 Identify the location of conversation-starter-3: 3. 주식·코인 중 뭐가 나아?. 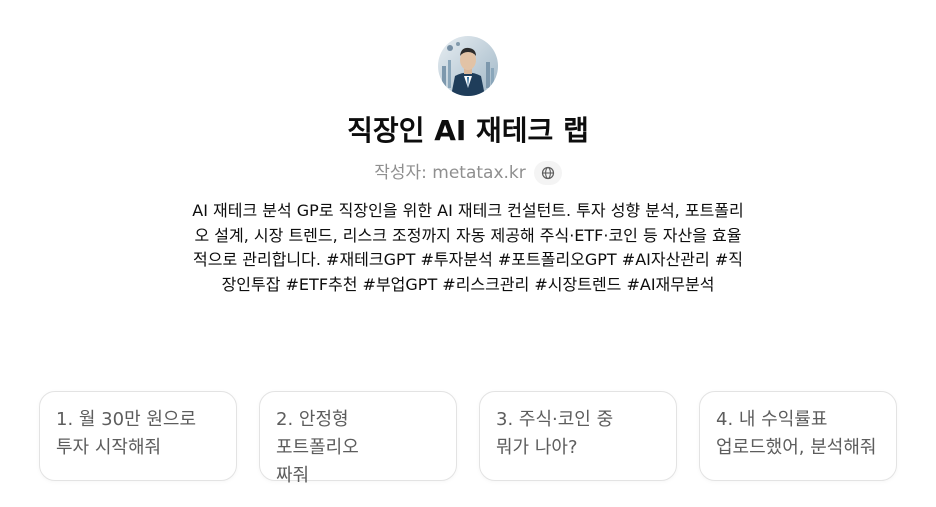
(578, 436).